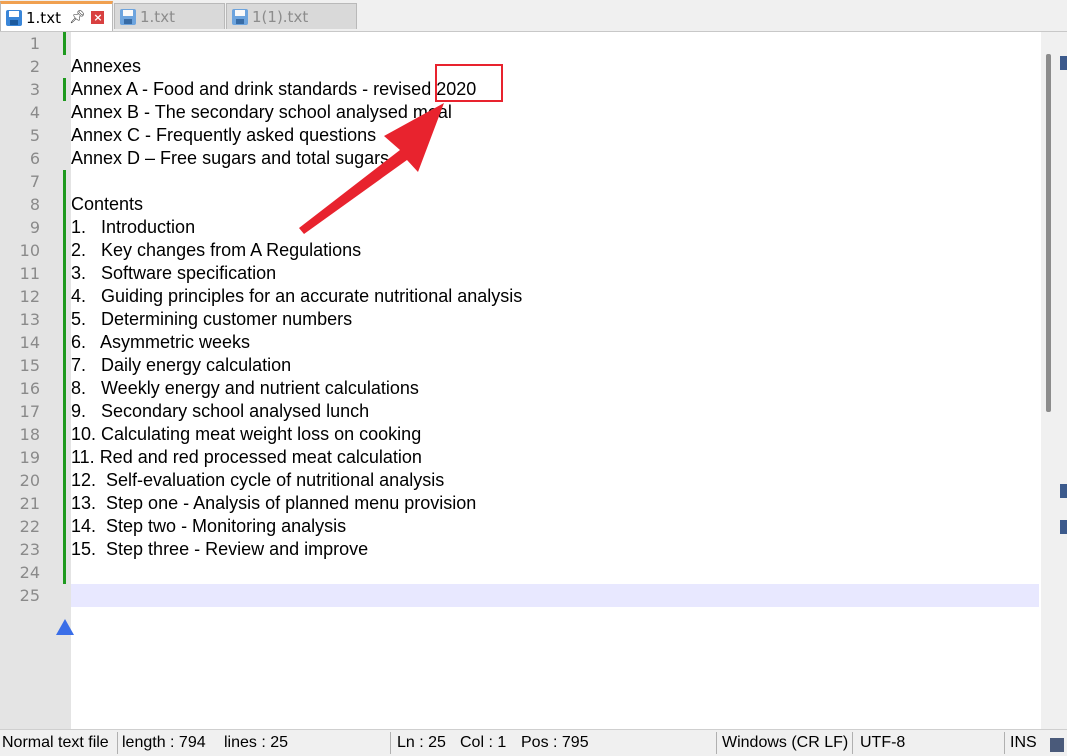 The width and height of the screenshot is (1067, 756). I want to click on line-number: 8, so click(20, 204).